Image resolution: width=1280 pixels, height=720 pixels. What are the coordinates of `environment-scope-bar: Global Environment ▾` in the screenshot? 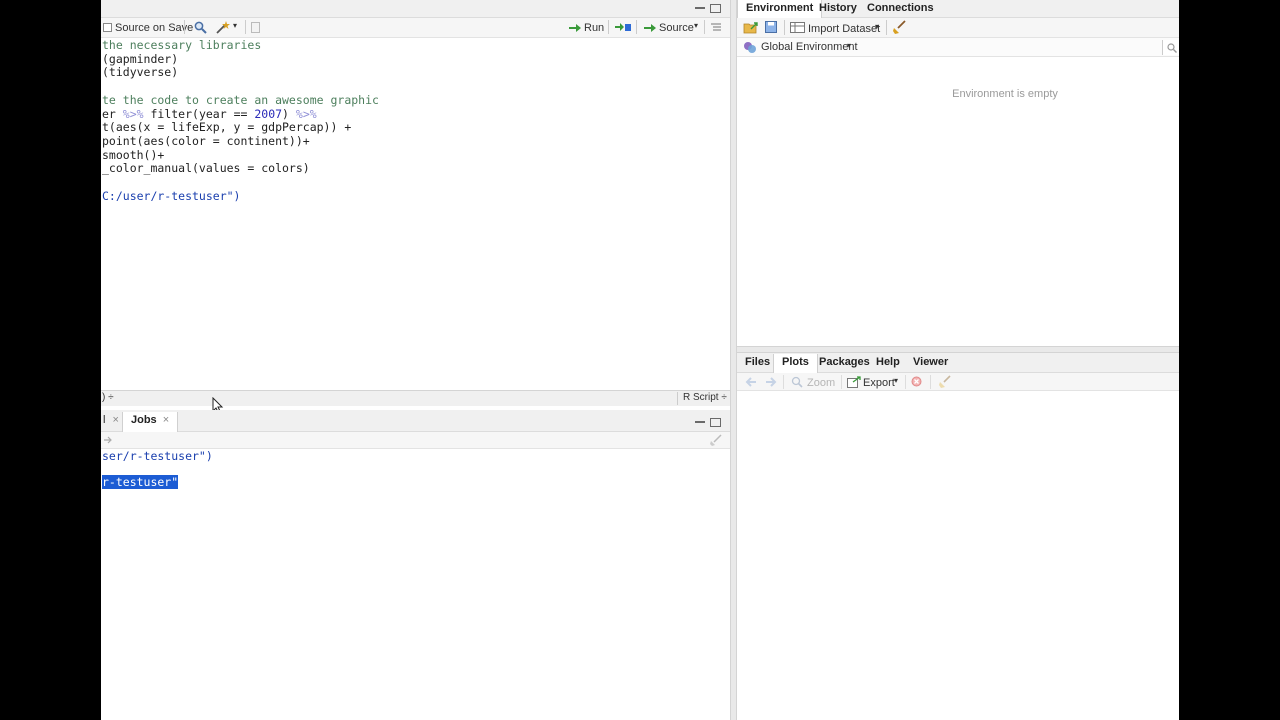 It's located at (958, 47).